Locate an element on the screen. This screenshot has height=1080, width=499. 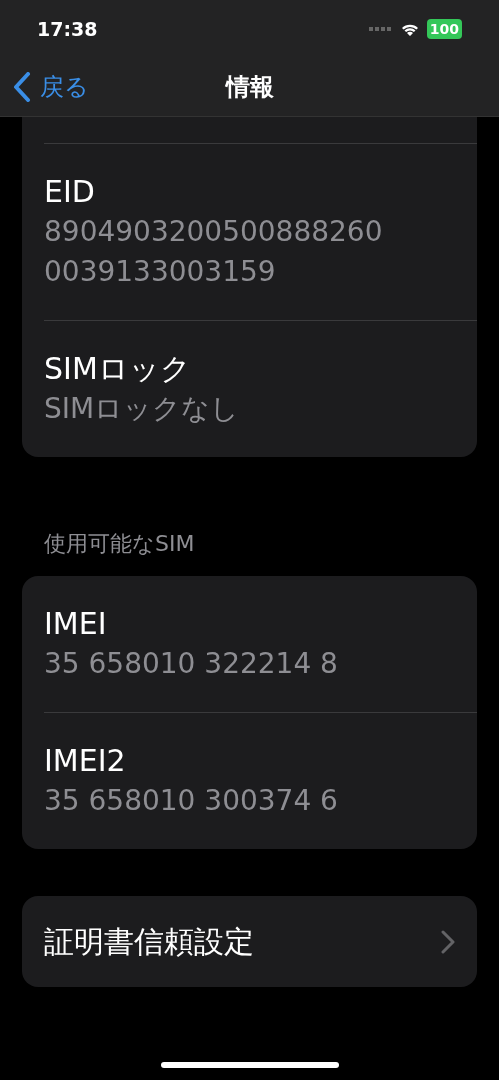
back-button: 戻る is located at coordinates (44, 87).